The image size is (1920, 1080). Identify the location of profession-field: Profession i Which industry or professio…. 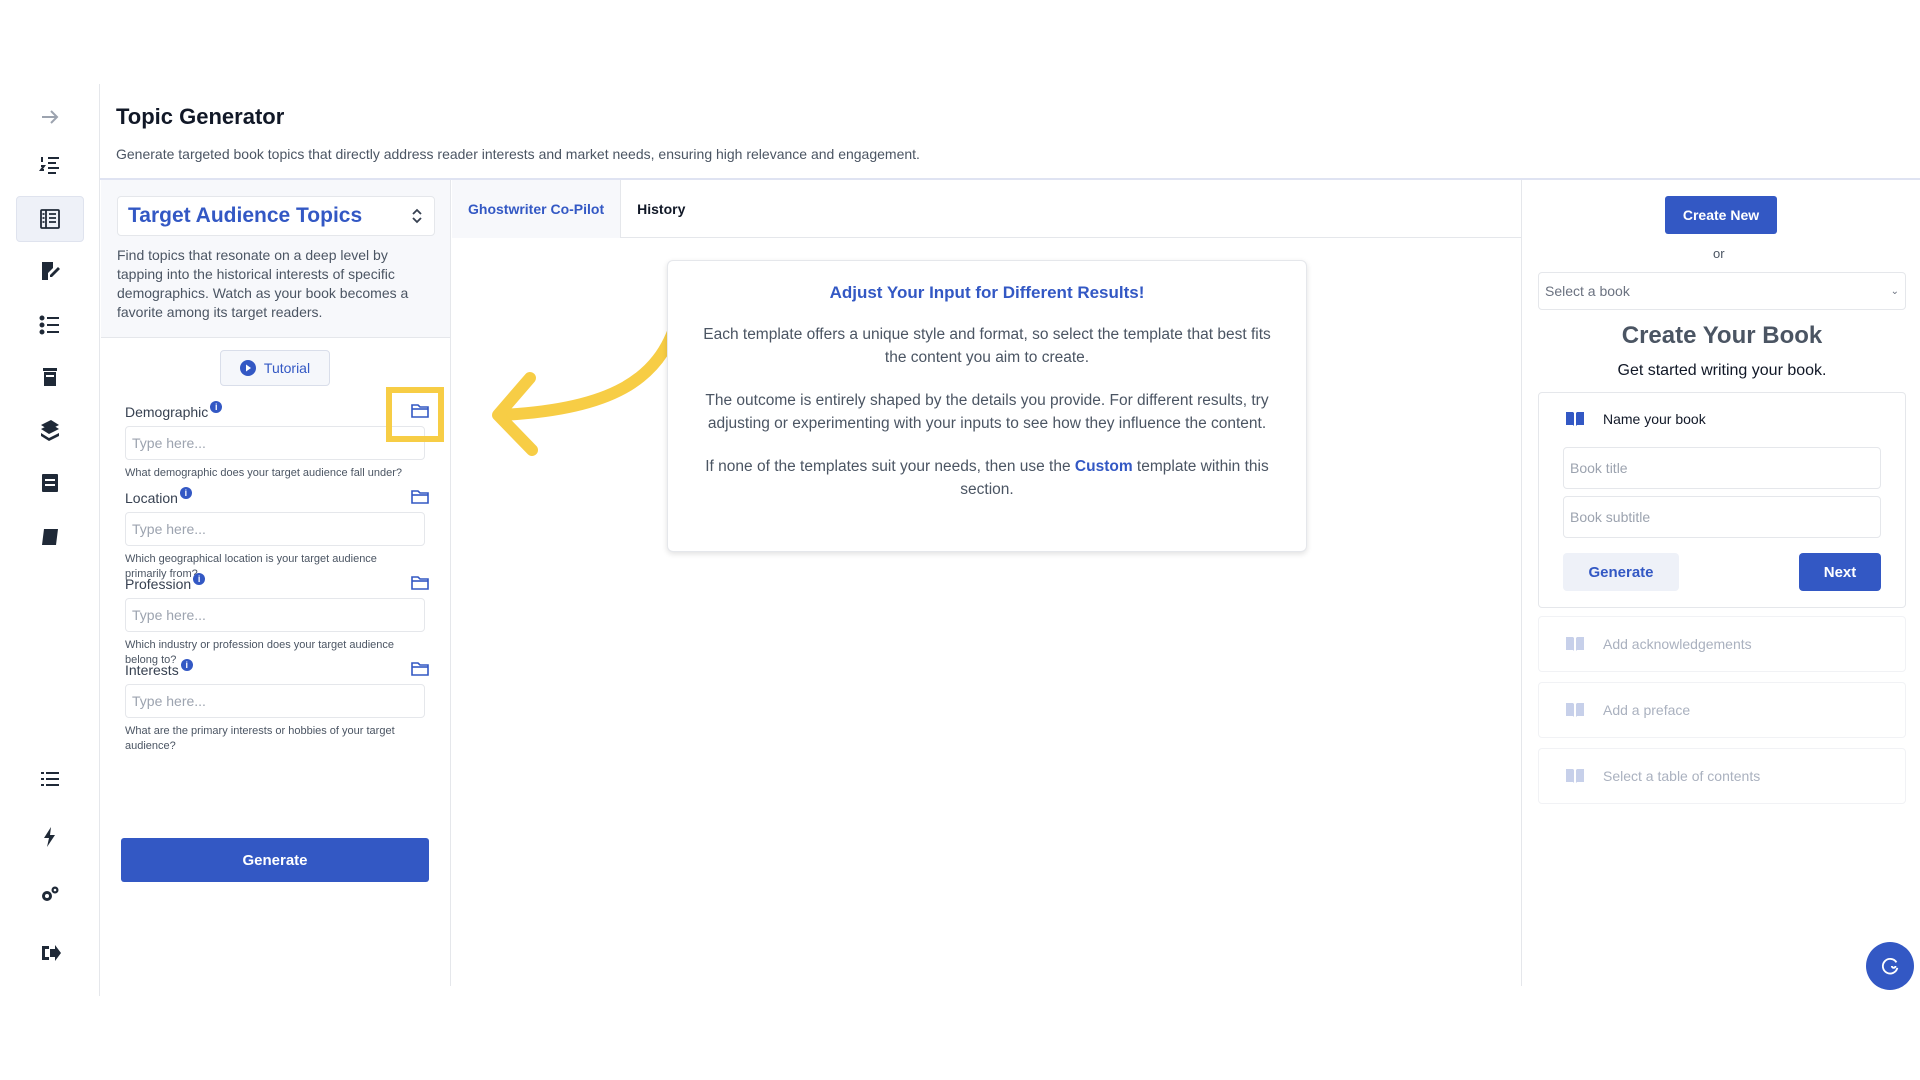
(277, 620).